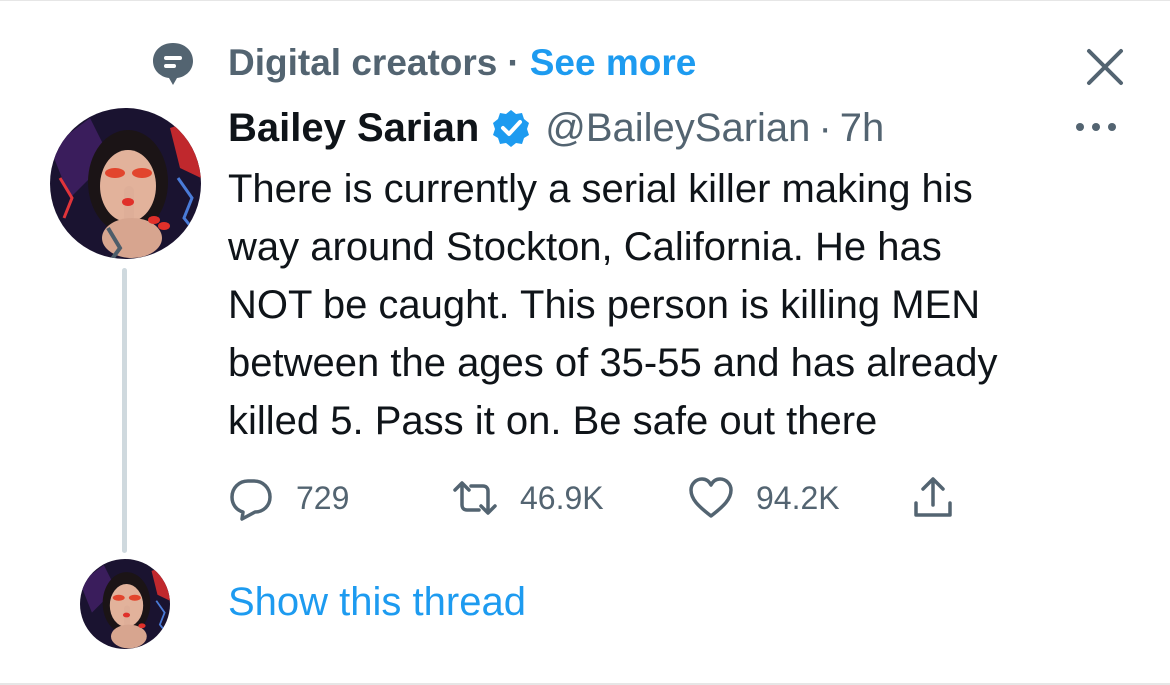 Image resolution: width=1170 pixels, height=685 pixels. I want to click on show-thread-link: Show this thread, so click(377, 602).